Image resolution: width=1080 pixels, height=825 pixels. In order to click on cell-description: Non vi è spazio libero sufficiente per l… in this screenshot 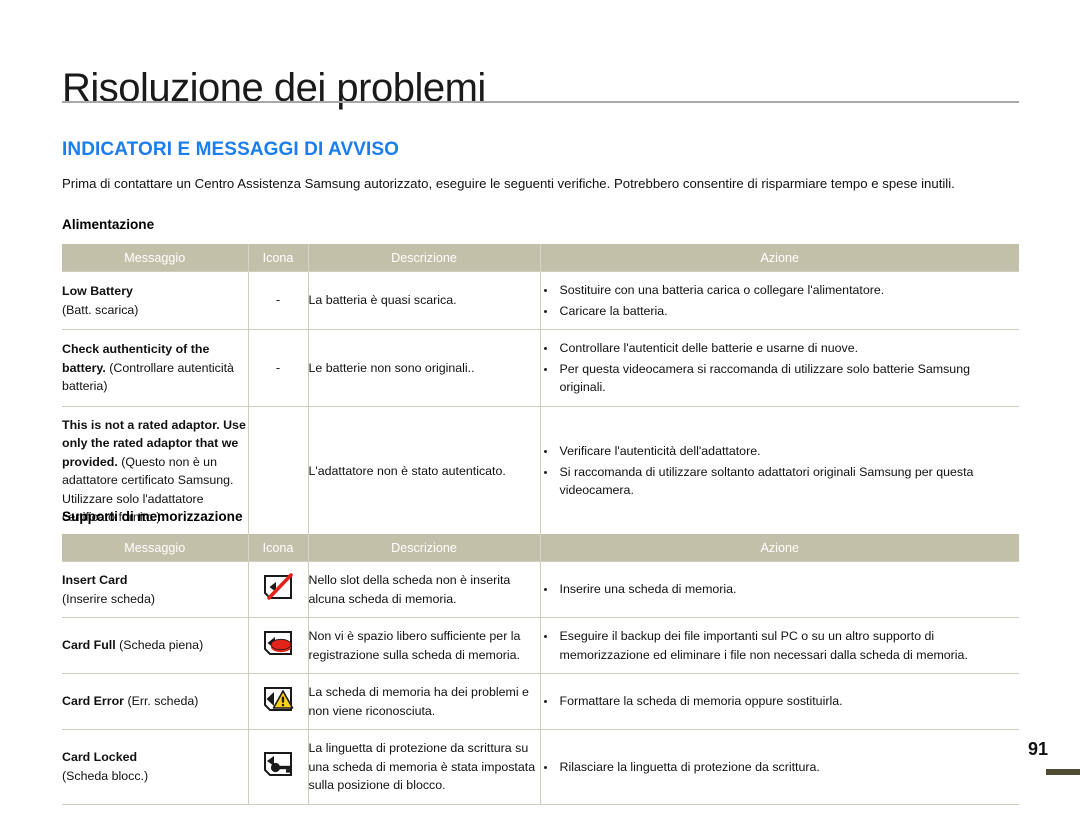, I will do `click(424, 645)`.